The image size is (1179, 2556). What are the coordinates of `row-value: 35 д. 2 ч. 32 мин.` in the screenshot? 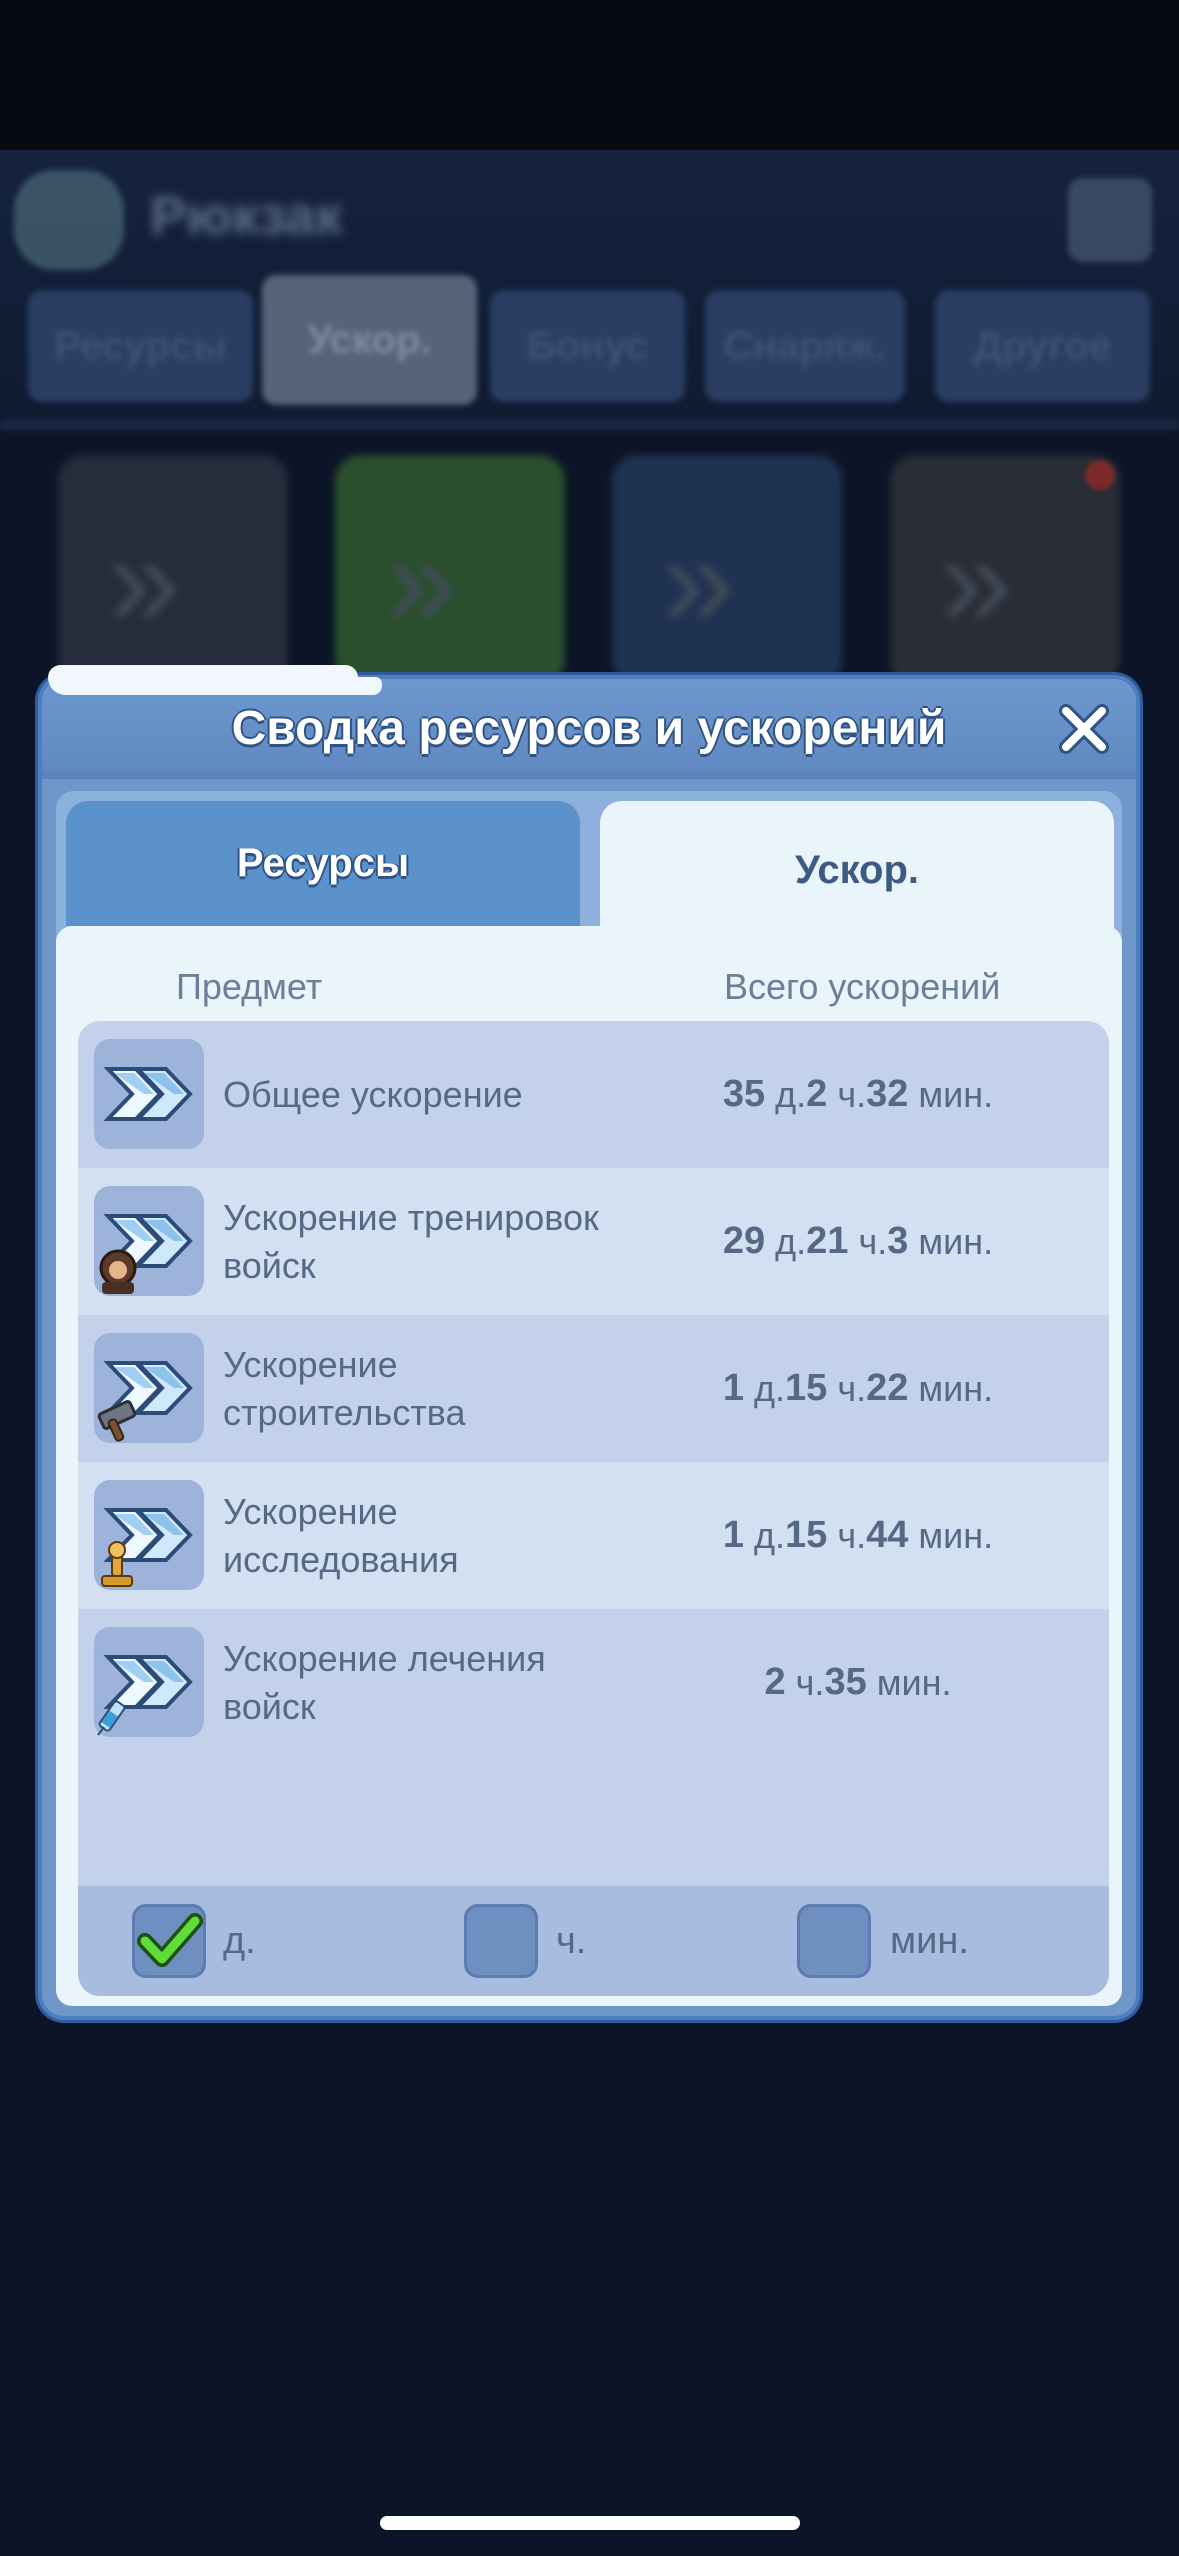 It's located at (858, 1094).